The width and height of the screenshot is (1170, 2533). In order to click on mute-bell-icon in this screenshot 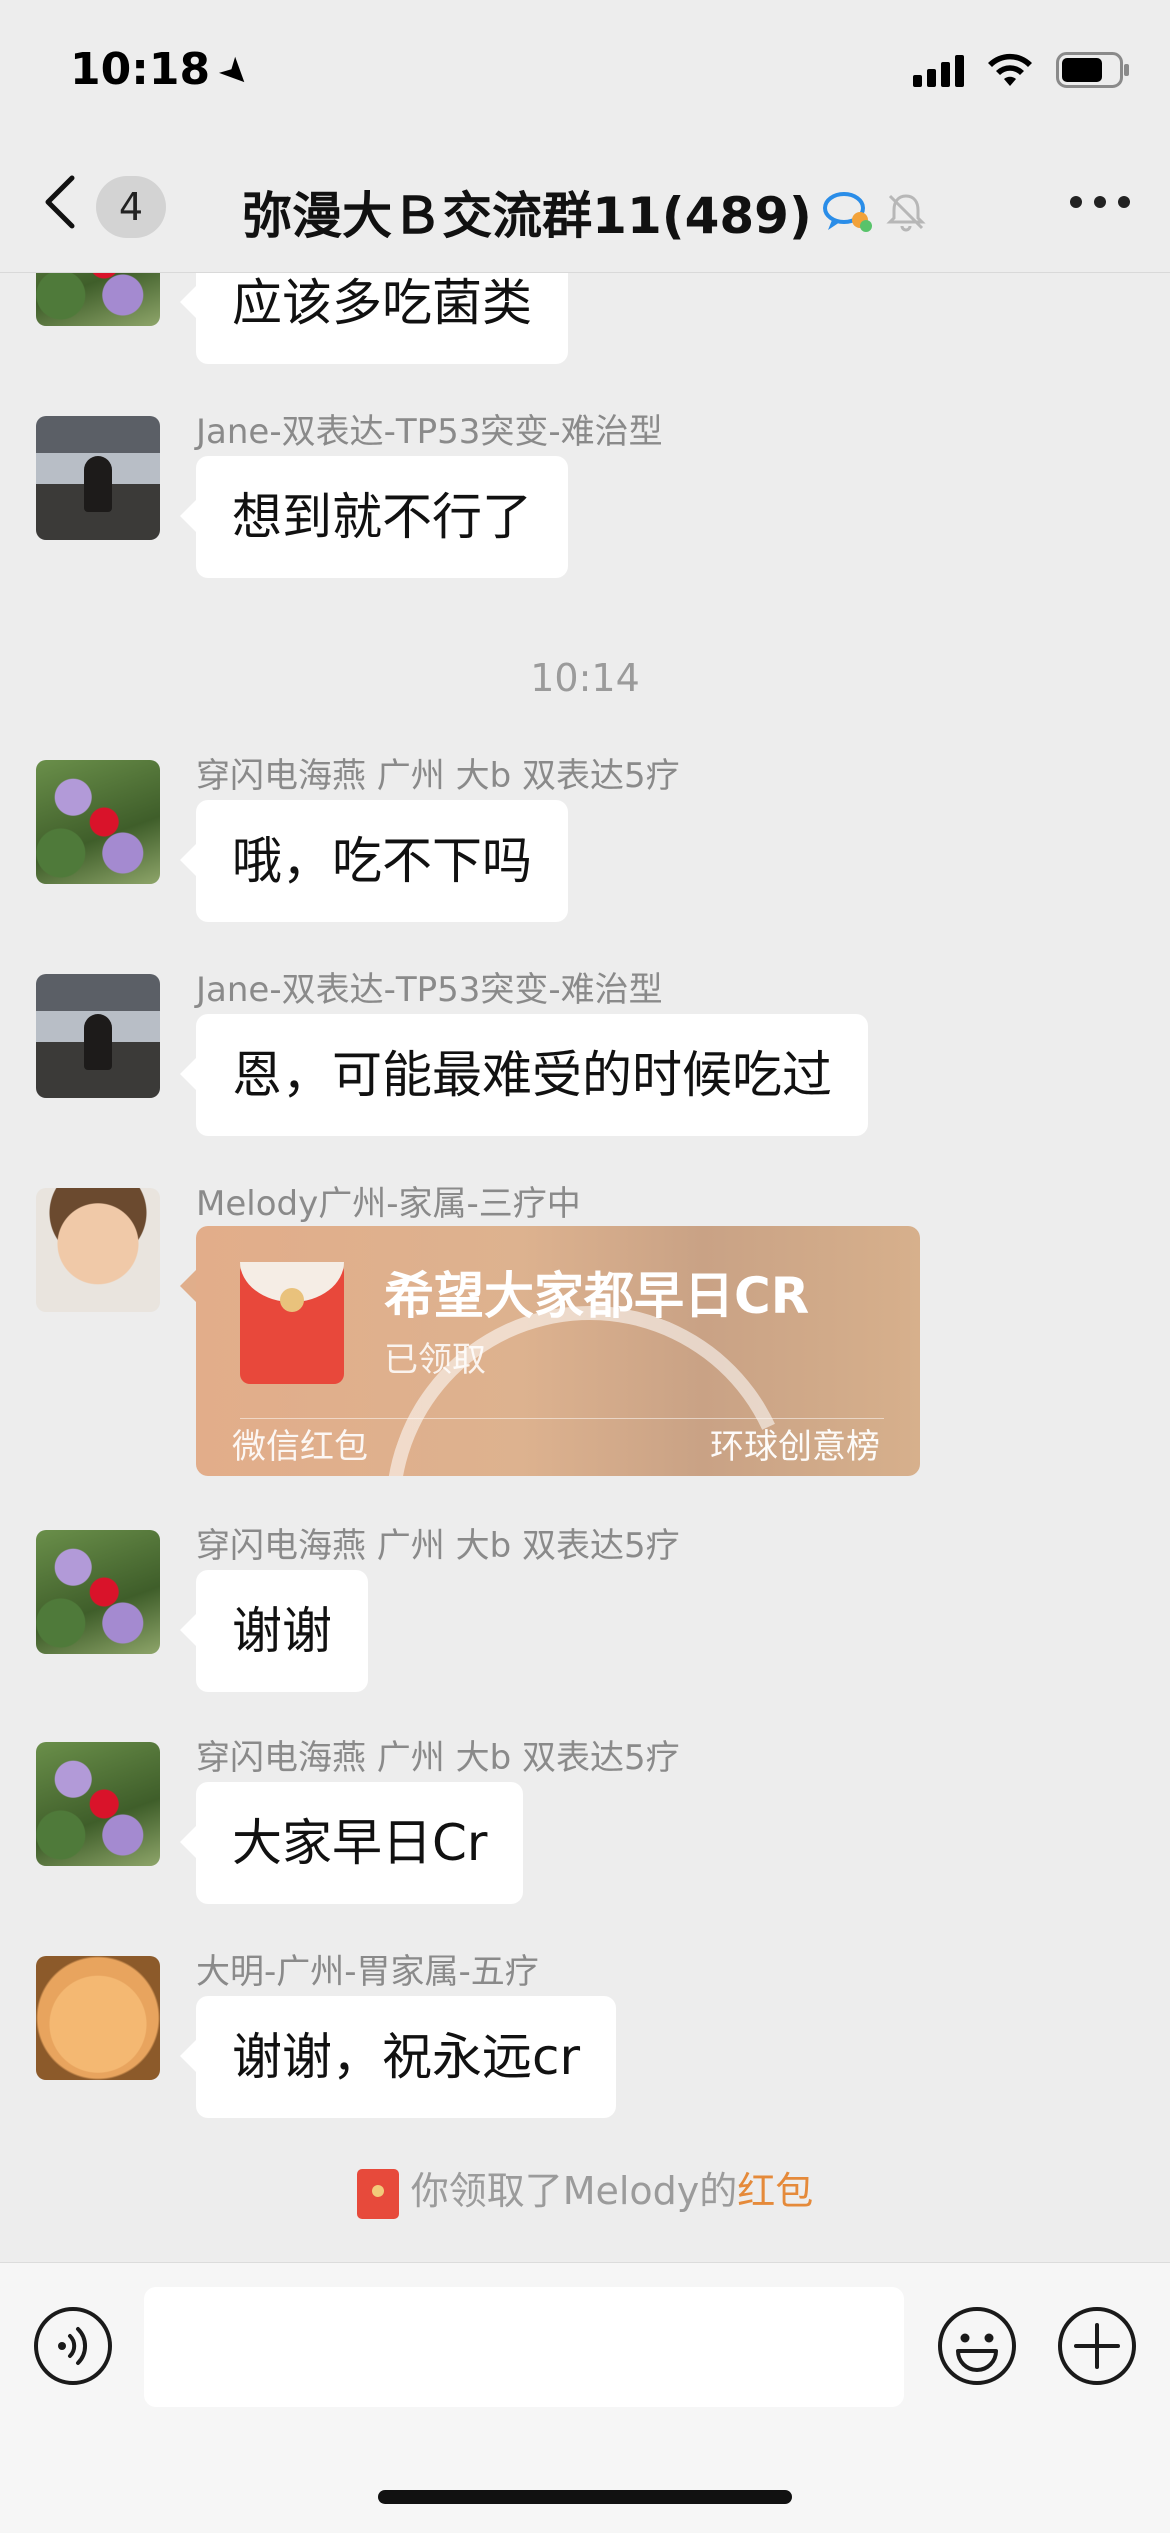, I will do `click(906, 213)`.